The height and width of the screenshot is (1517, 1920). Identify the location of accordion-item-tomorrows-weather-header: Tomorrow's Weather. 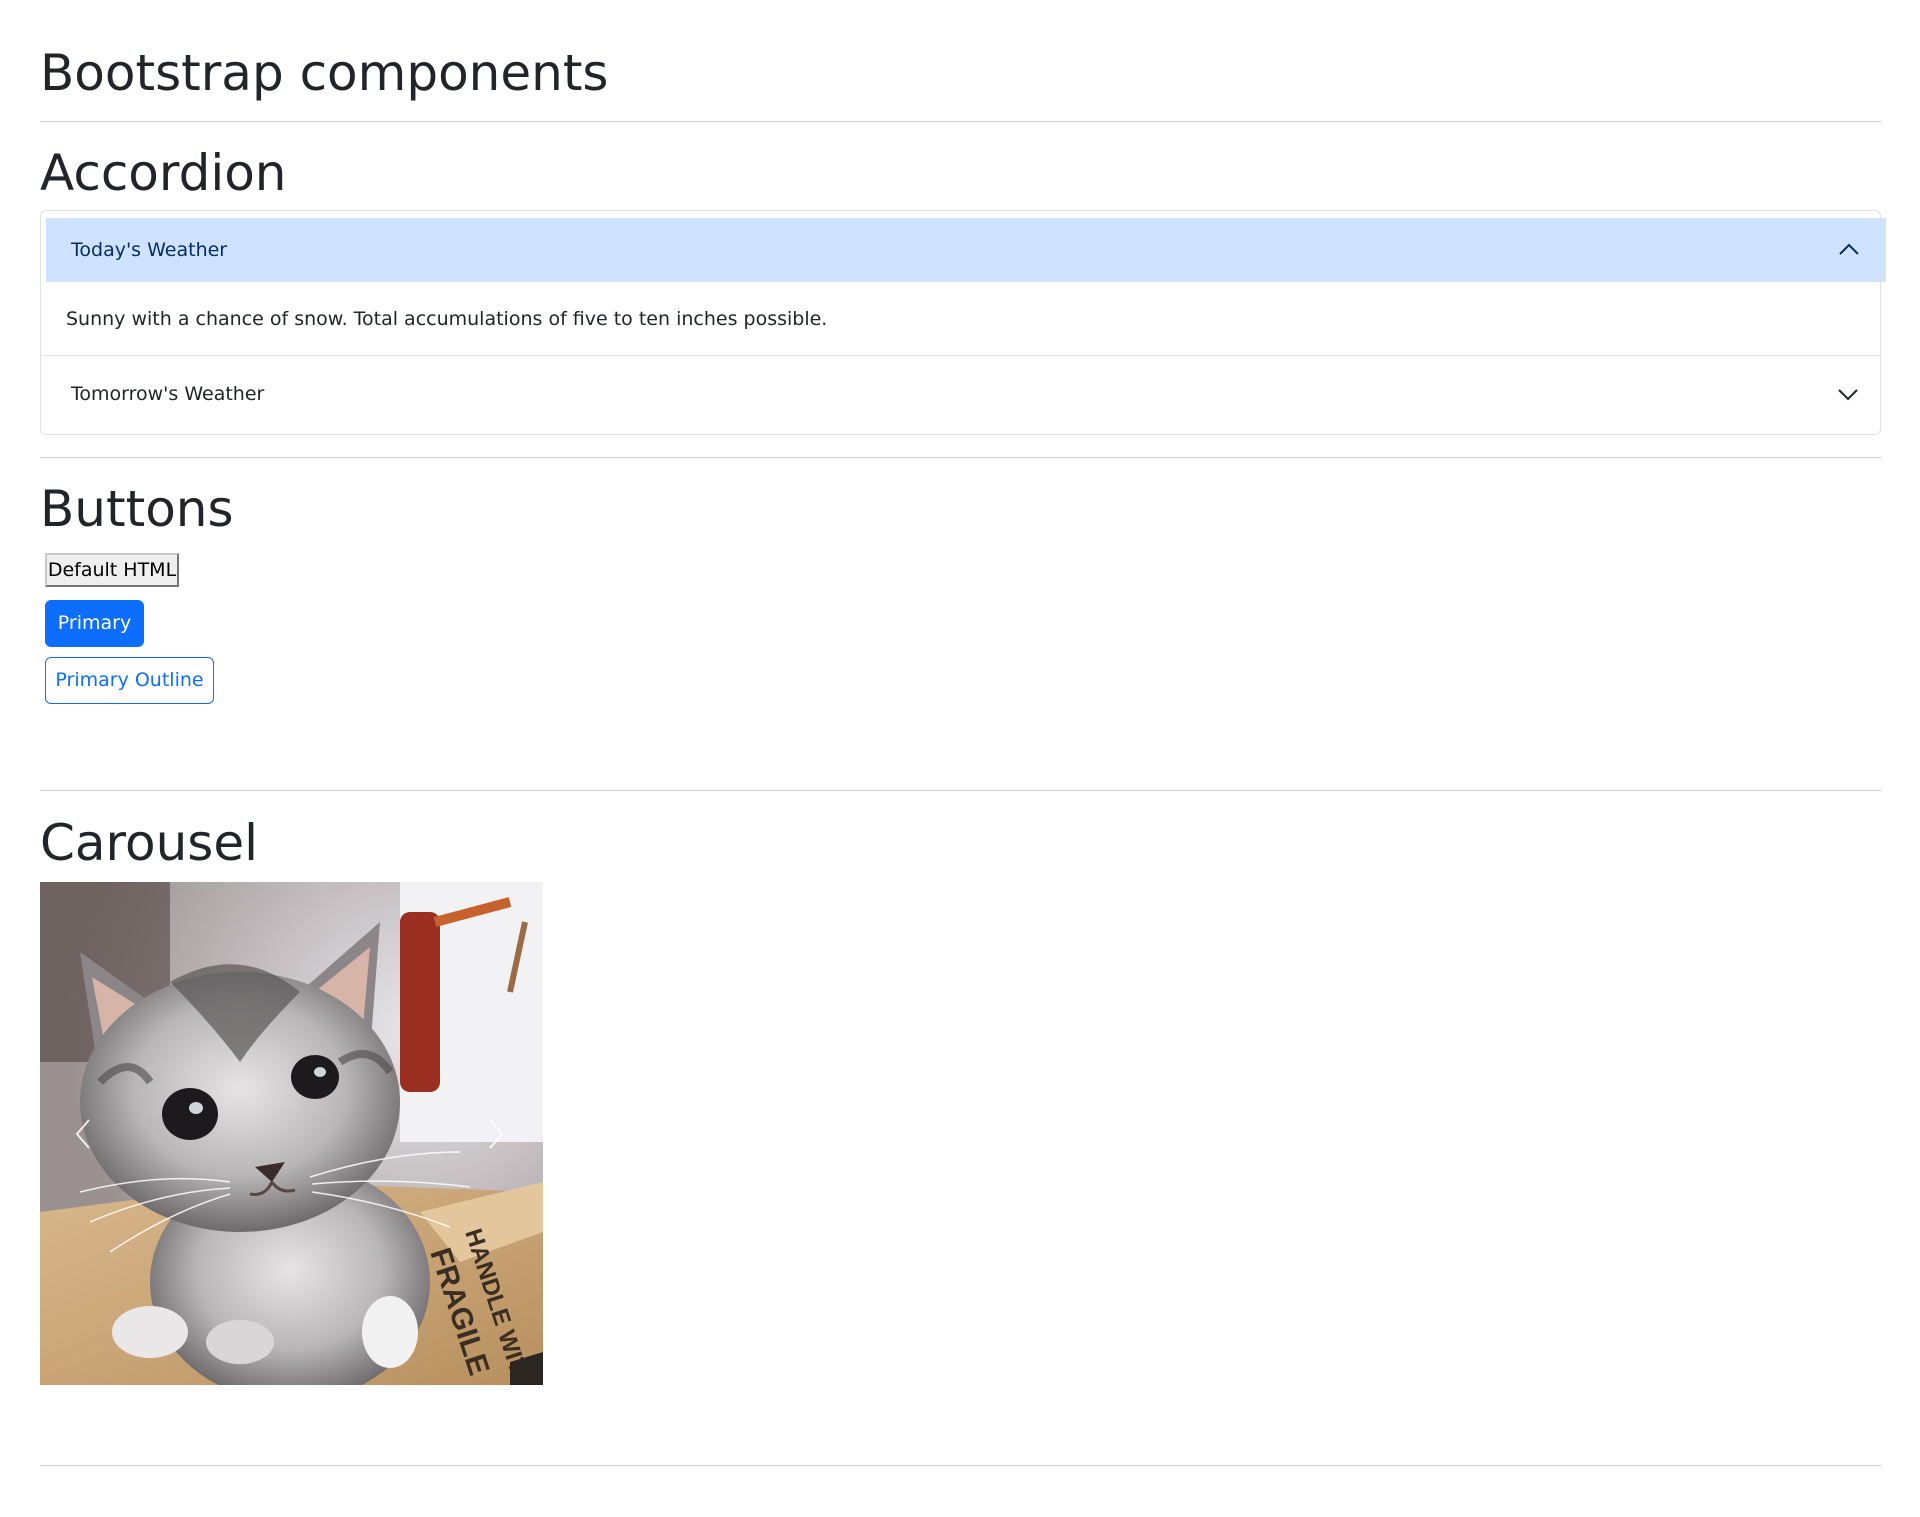
(963, 394).